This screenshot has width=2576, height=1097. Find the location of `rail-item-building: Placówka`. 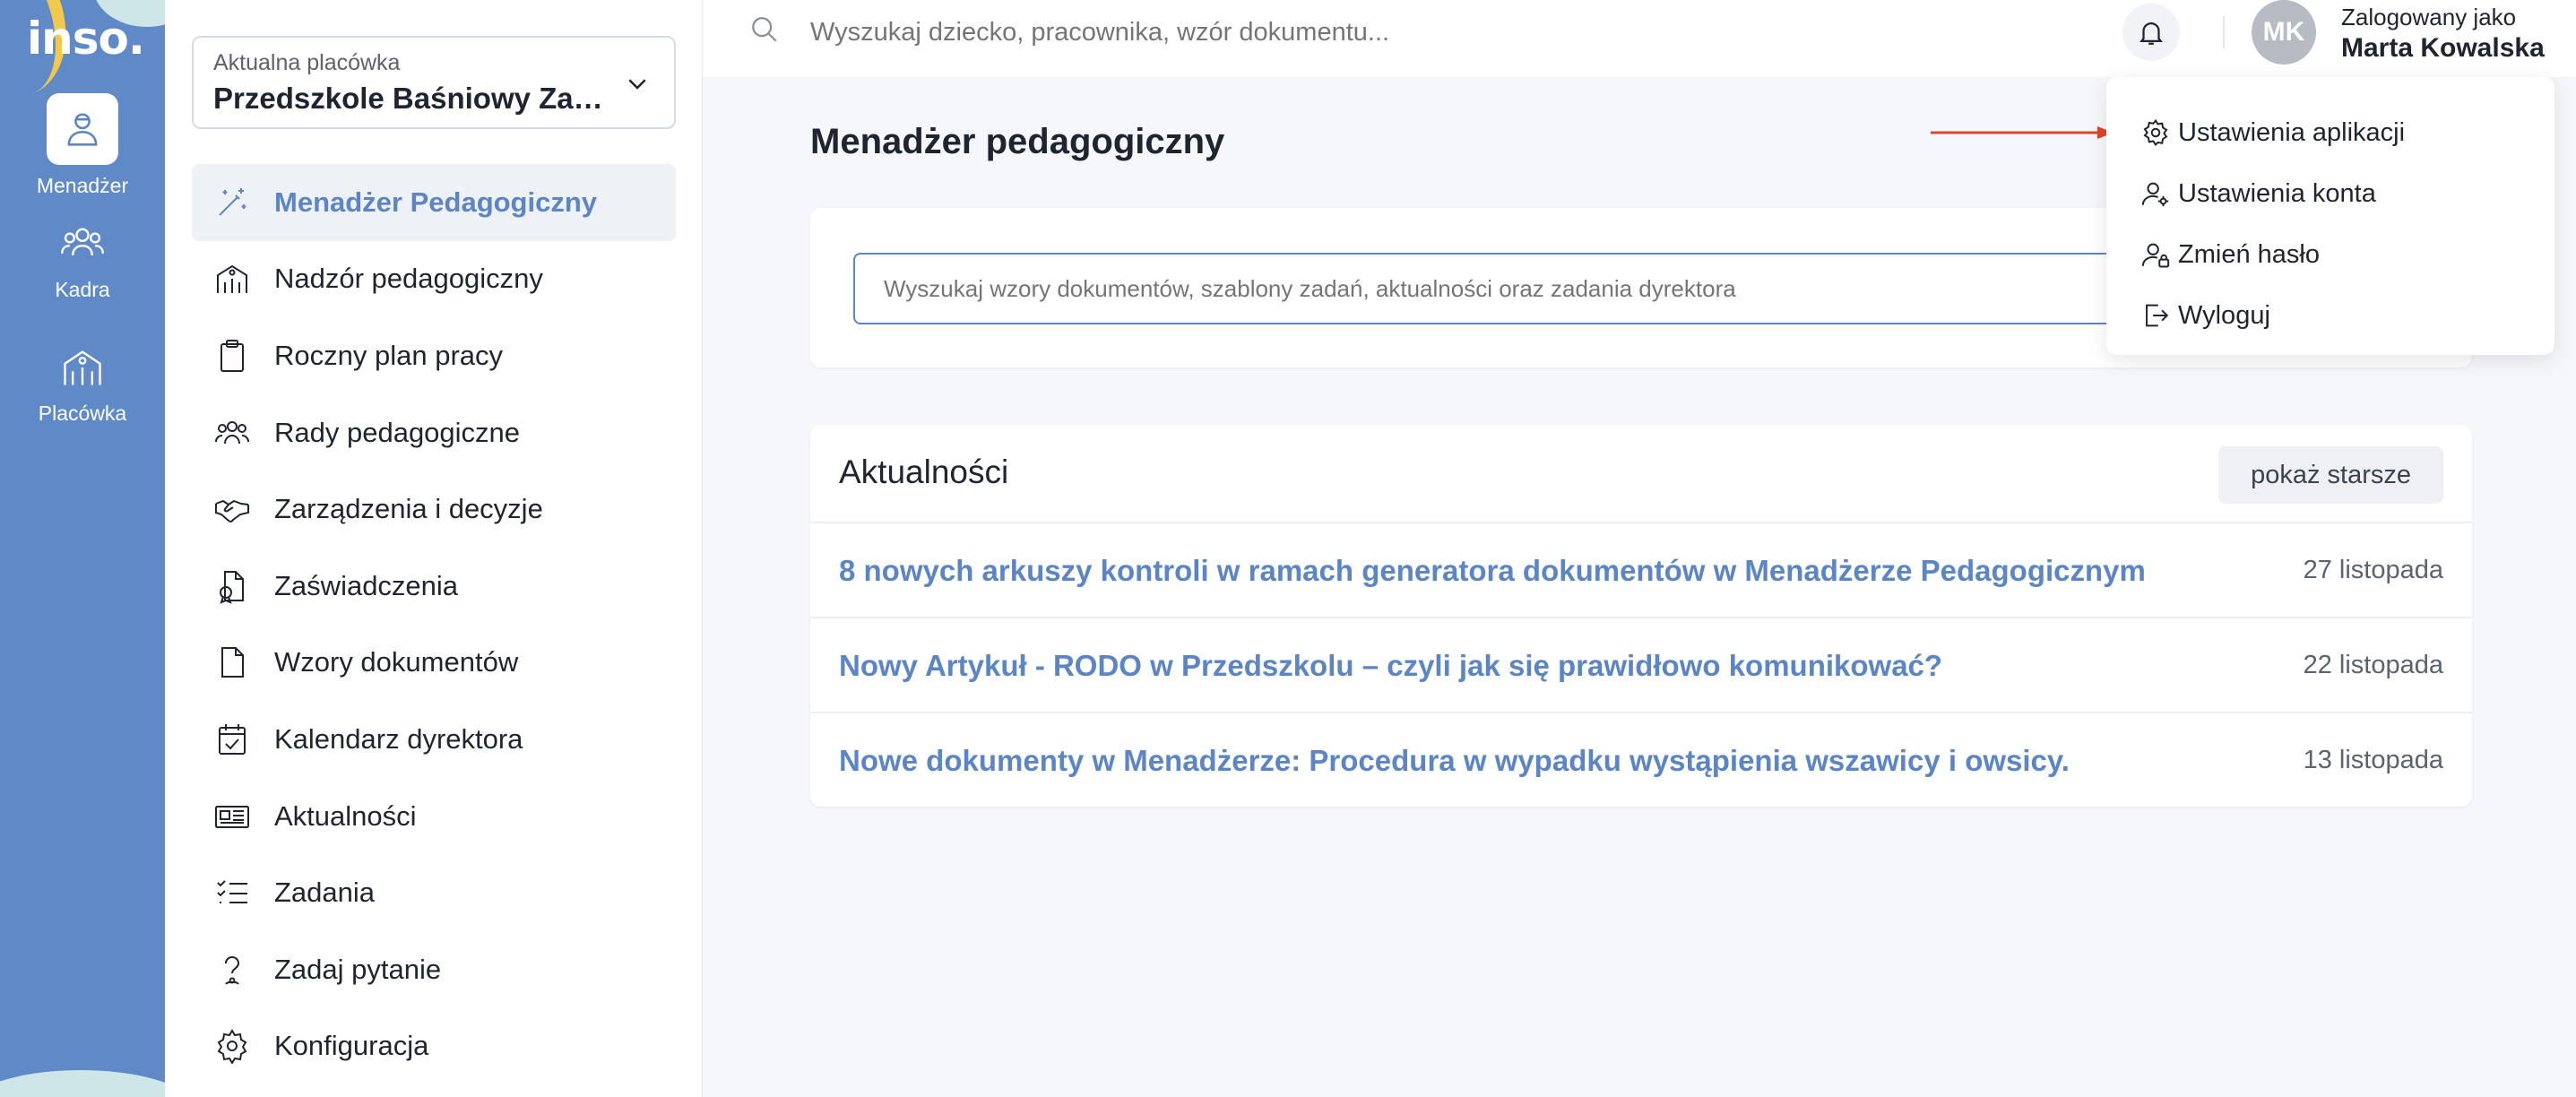

rail-item-building: Placówka is located at coordinates (82, 384).